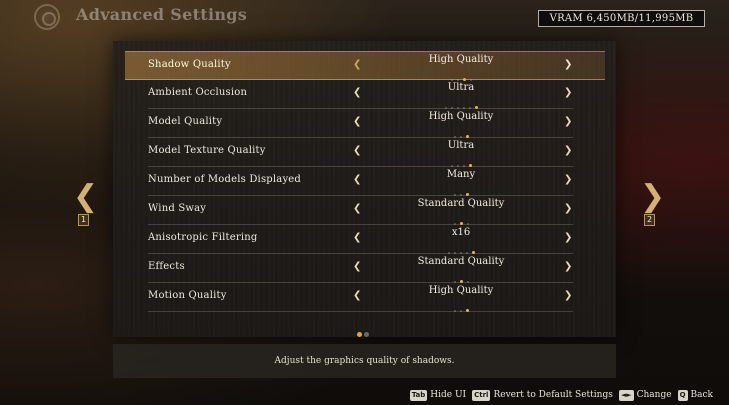 This screenshot has height=405, width=729. What do you see at coordinates (365, 66) in the screenshot?
I see `setting-row: Shadow Quality ❮ High Quality ❯` at bounding box center [365, 66].